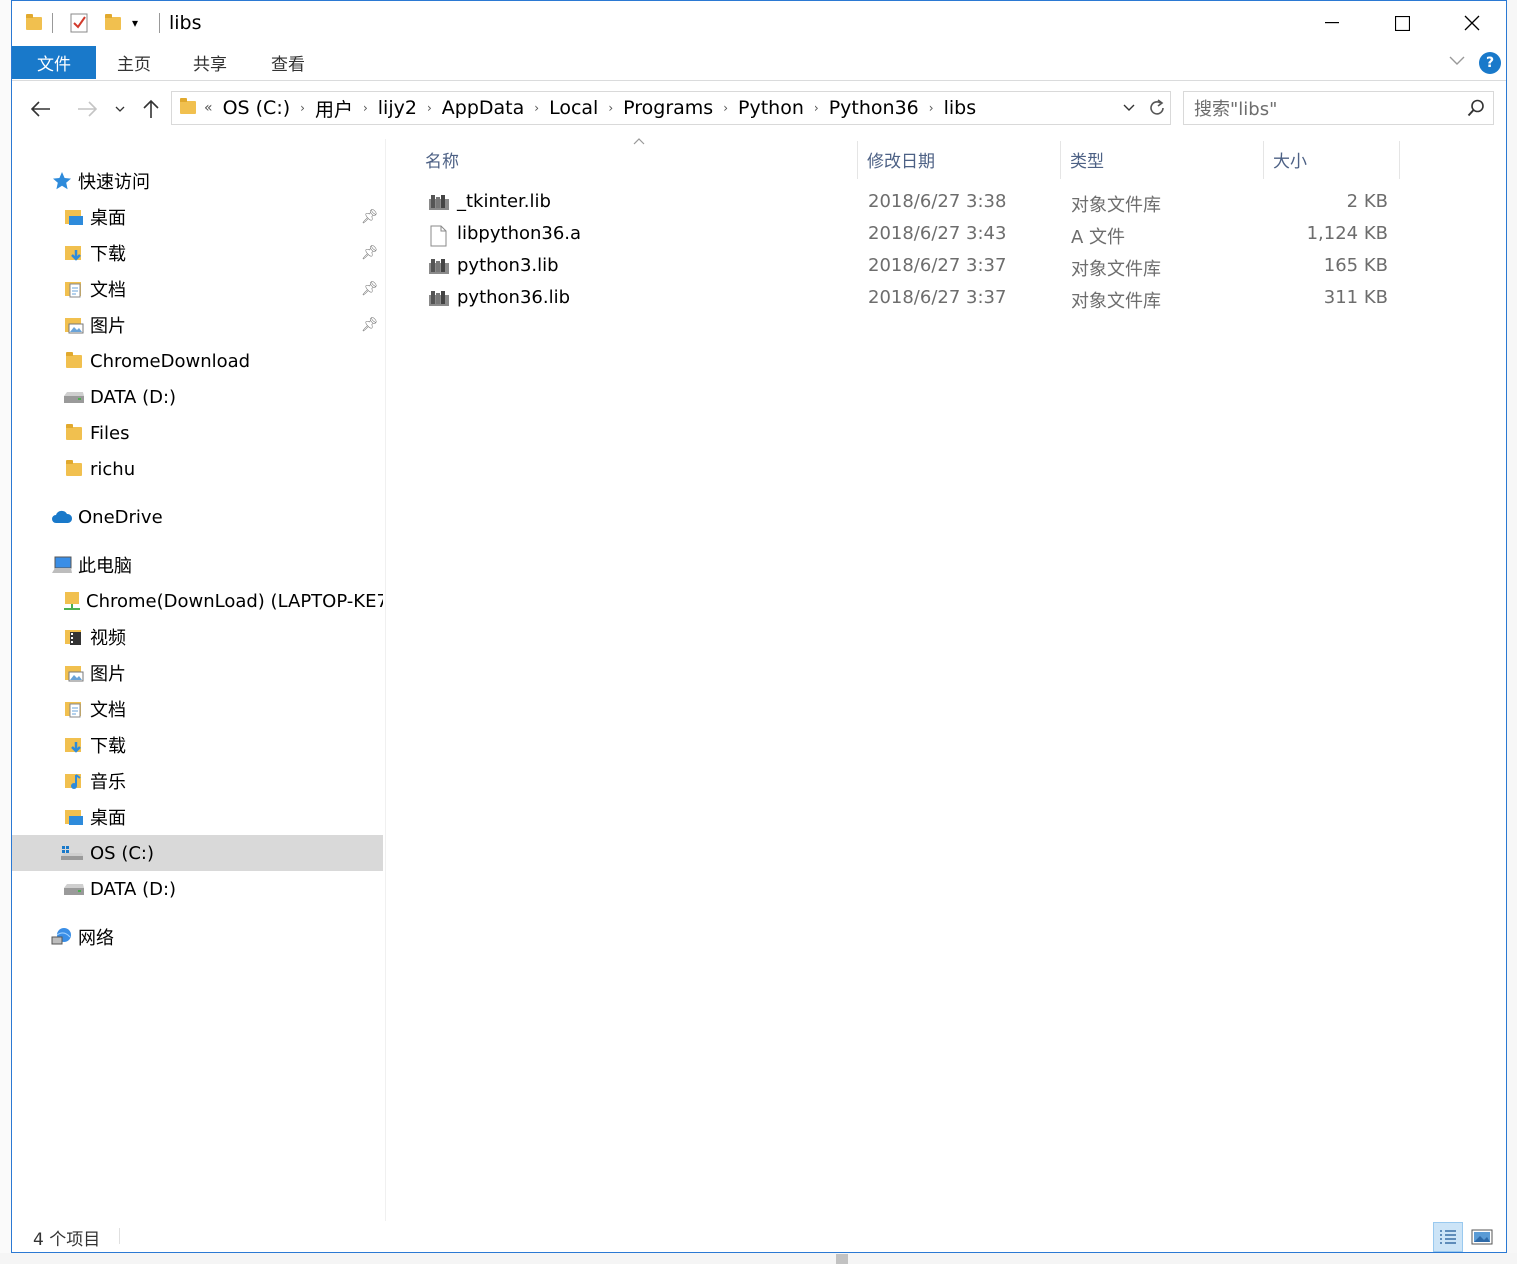 The image size is (1517, 1264). What do you see at coordinates (1448, 1237) in the screenshot?
I see `details-view-button` at bounding box center [1448, 1237].